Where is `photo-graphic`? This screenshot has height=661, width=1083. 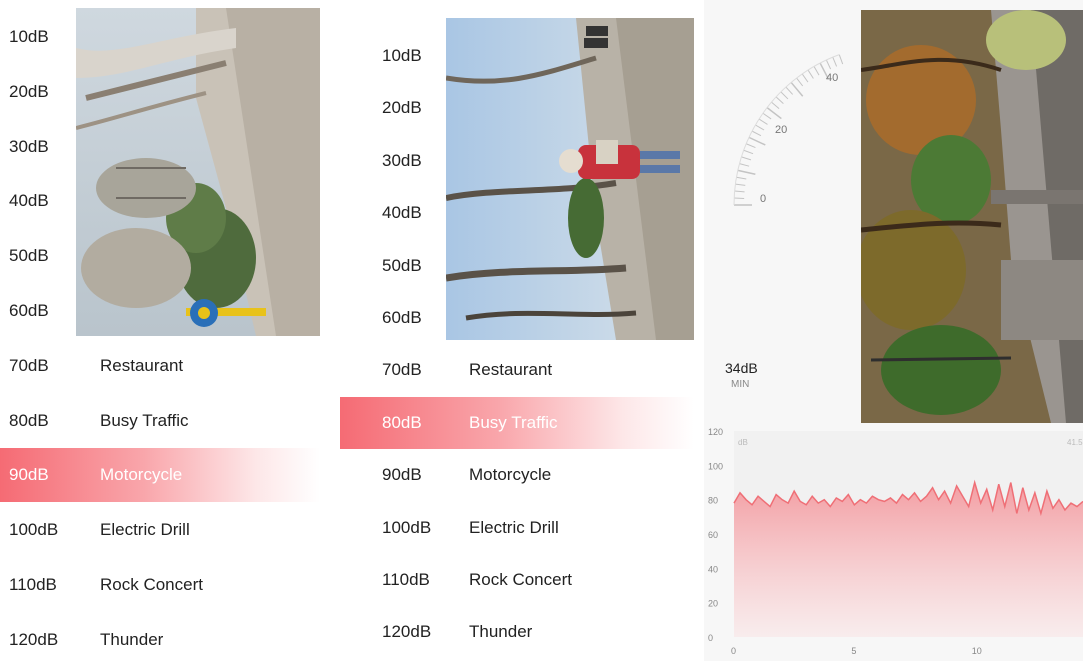 photo-graphic is located at coordinates (972, 216).